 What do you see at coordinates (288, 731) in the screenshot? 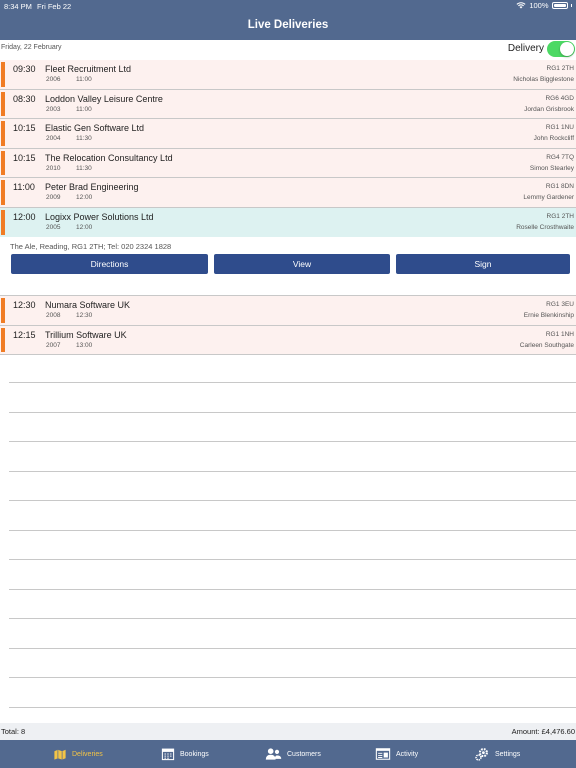
I see `totals-bar: Total: 8 Amount: £4,476.60` at bounding box center [288, 731].